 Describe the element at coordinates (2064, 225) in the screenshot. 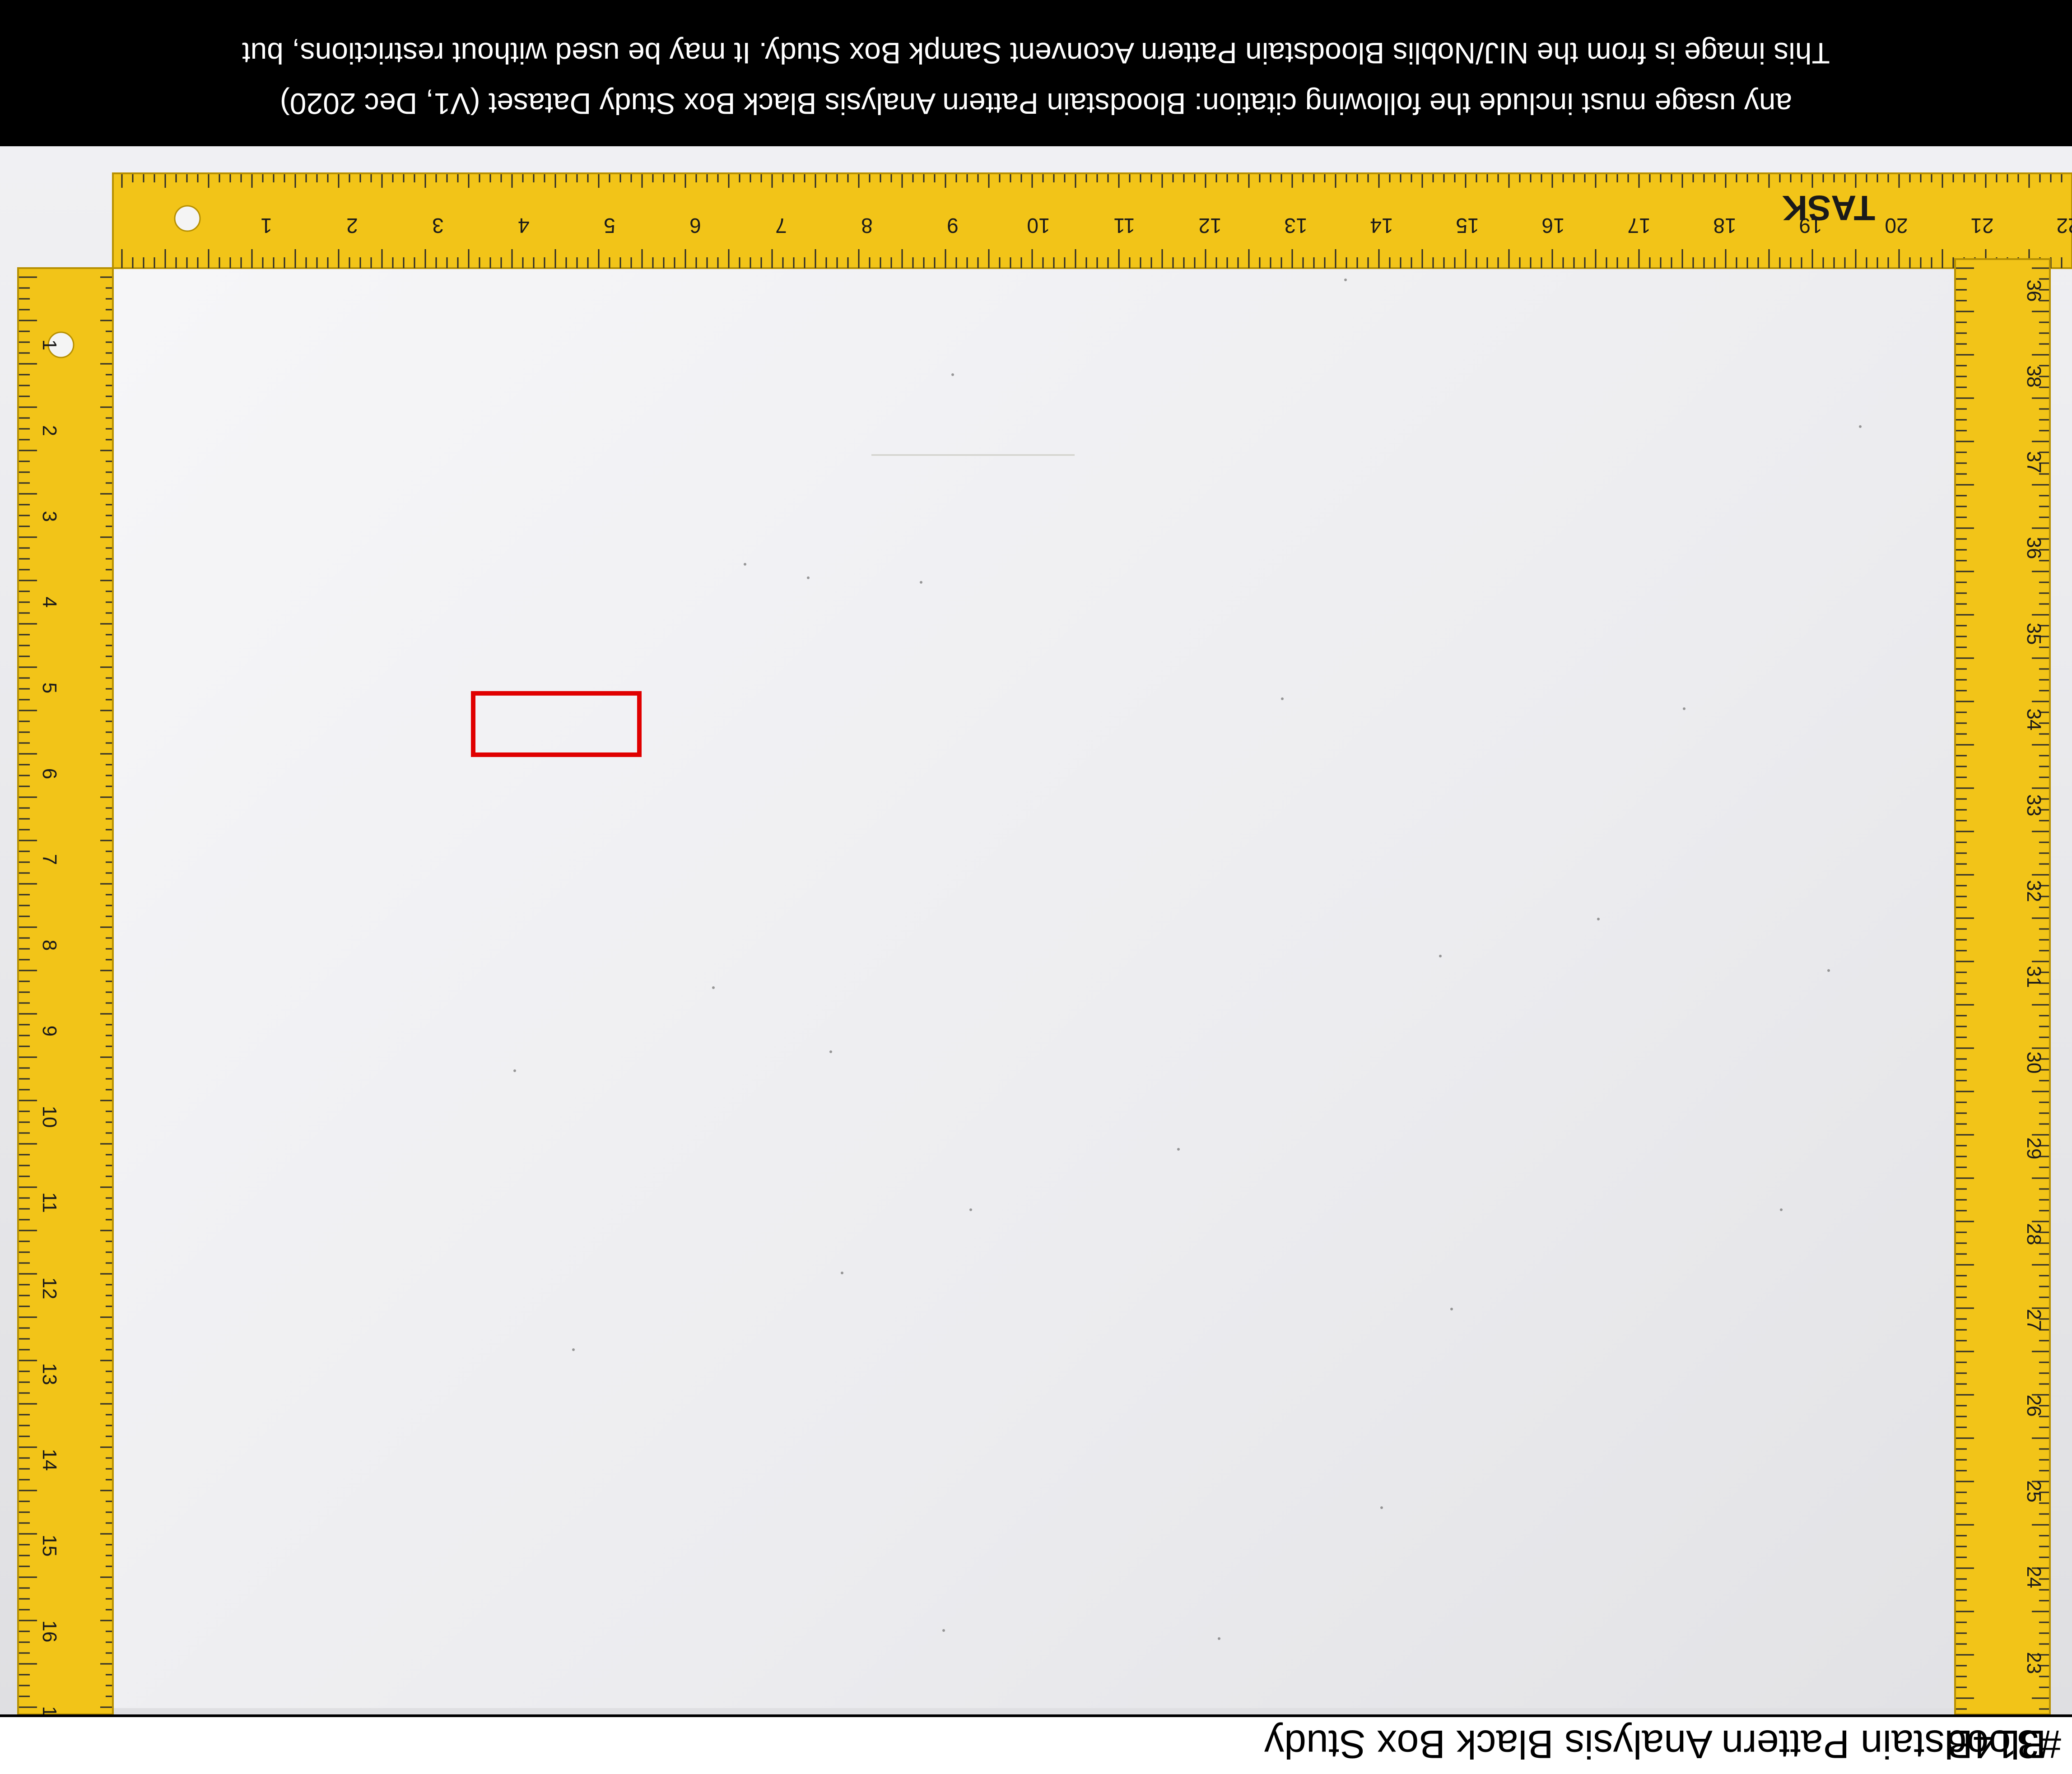

I see `top-ruler-inch-label: 22` at that location.